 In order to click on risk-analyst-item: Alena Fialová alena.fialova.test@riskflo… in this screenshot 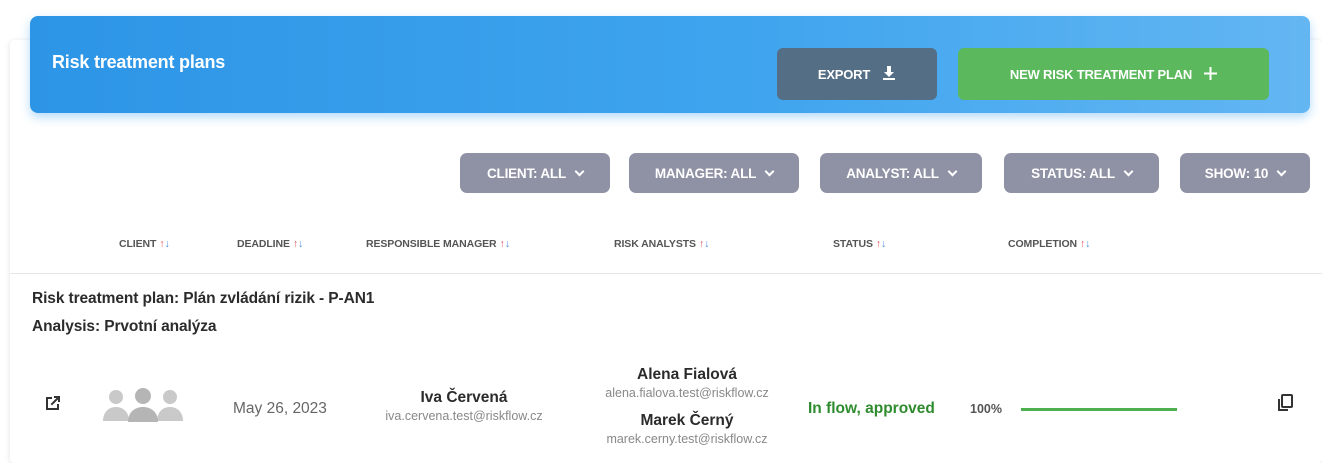, I will do `click(687, 383)`.